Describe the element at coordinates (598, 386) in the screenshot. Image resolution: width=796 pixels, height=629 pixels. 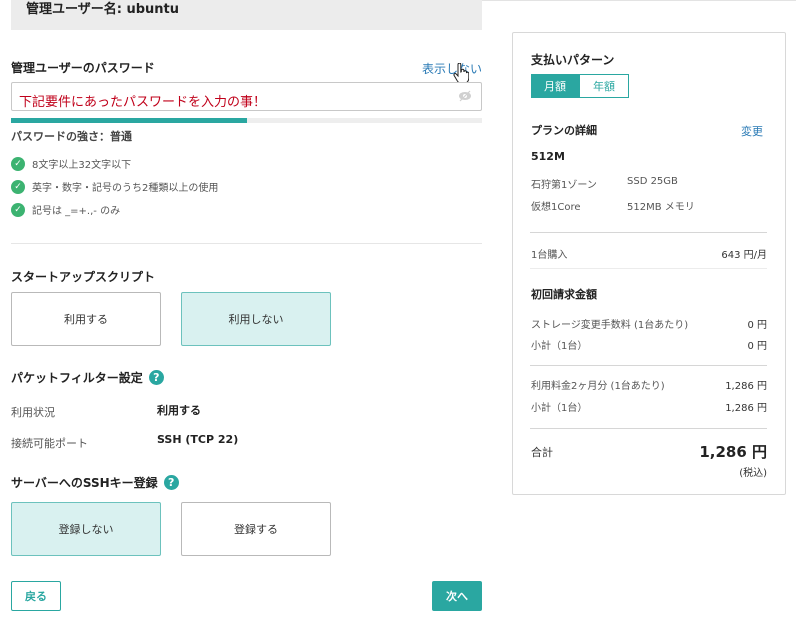
I see `usage-fee-label: 利用料金2ヶ月分 (1台あたり)` at that location.